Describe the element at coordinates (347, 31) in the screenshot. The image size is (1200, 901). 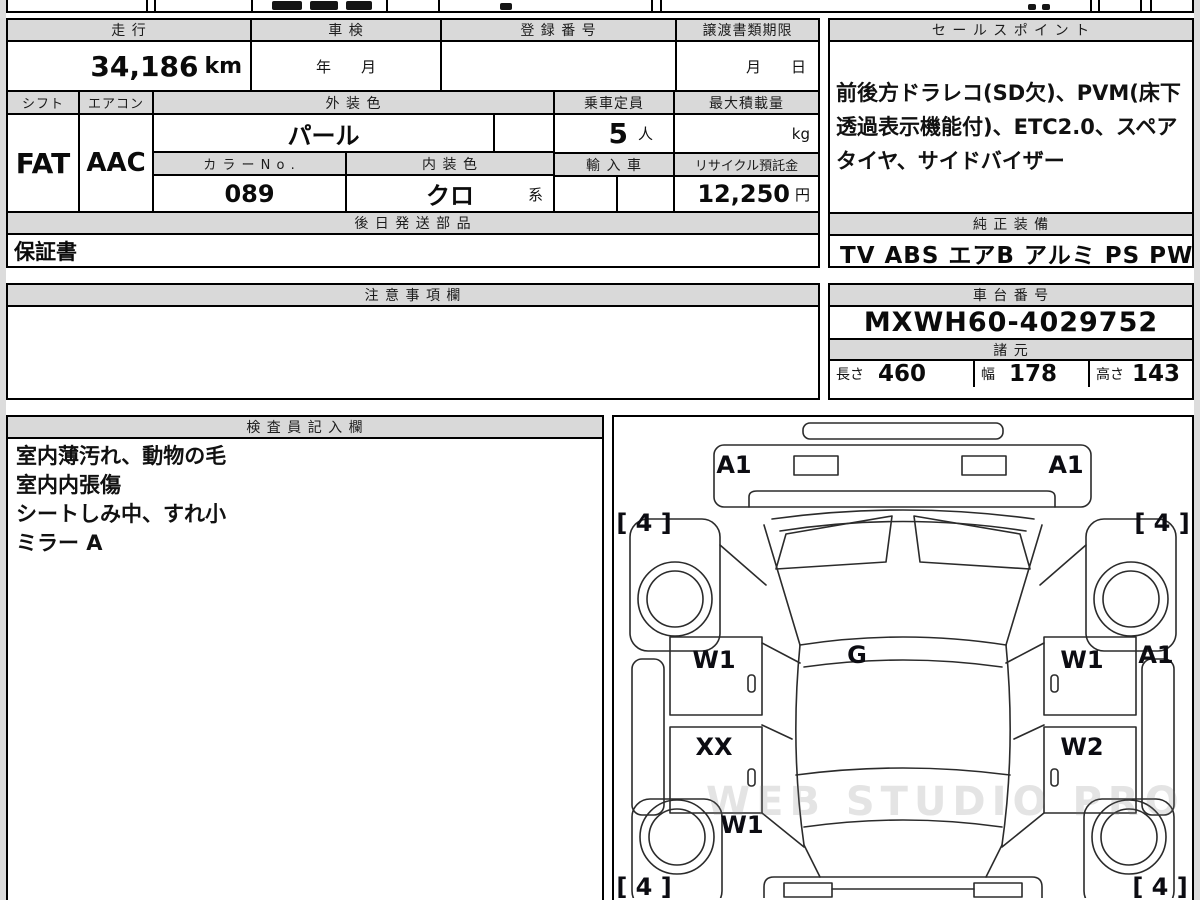
I see `shaken-header: 車 検` at that location.